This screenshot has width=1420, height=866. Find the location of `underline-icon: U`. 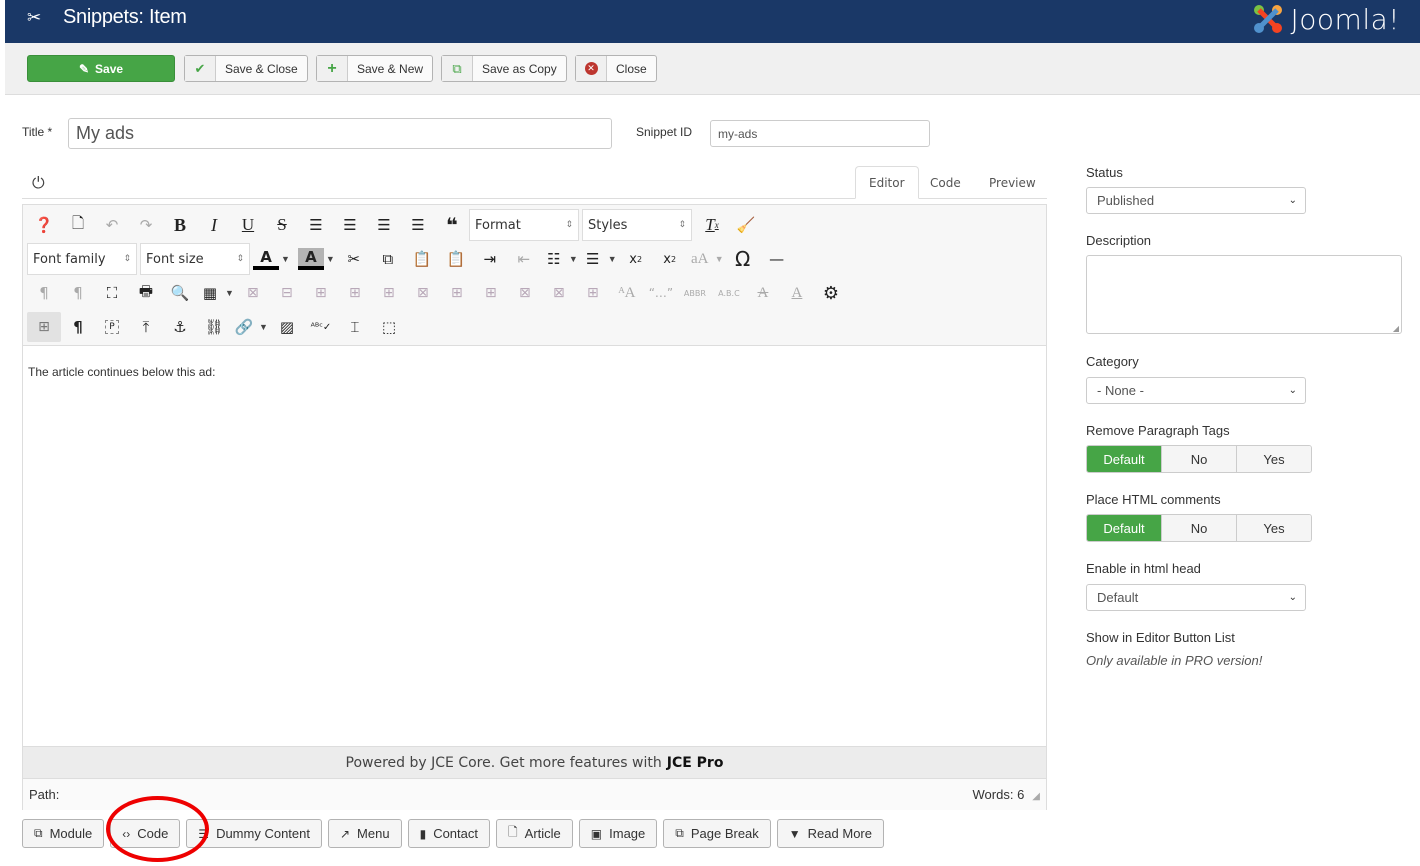

underline-icon: U is located at coordinates (248, 225).